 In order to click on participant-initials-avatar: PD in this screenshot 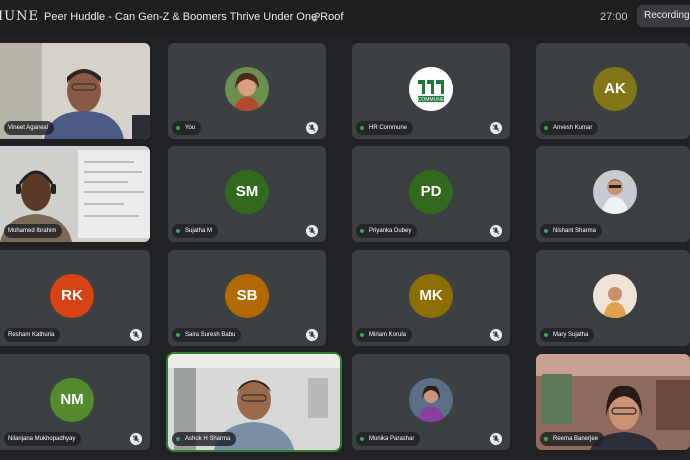, I will do `click(431, 192)`.